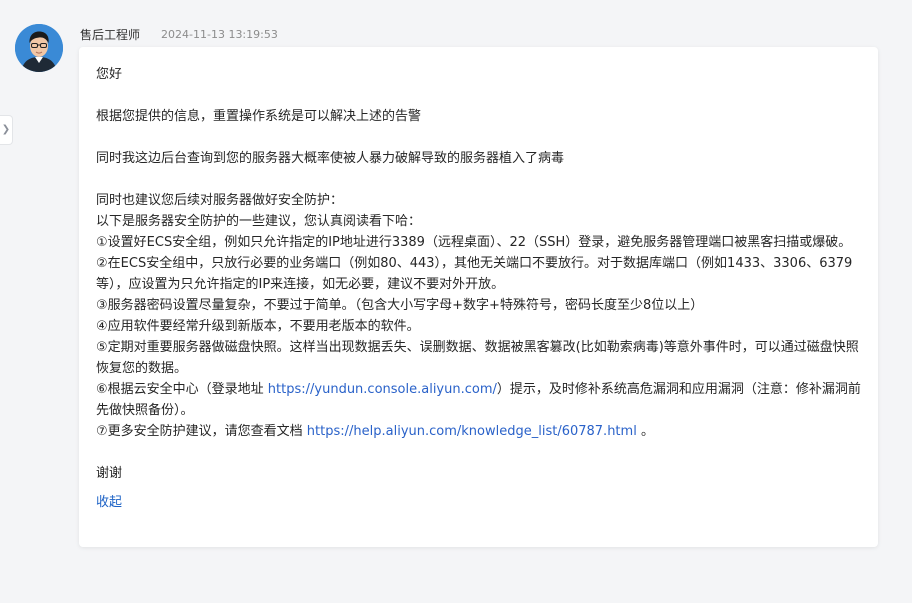  I want to click on chevron-right-icon: ❯, so click(6, 129).